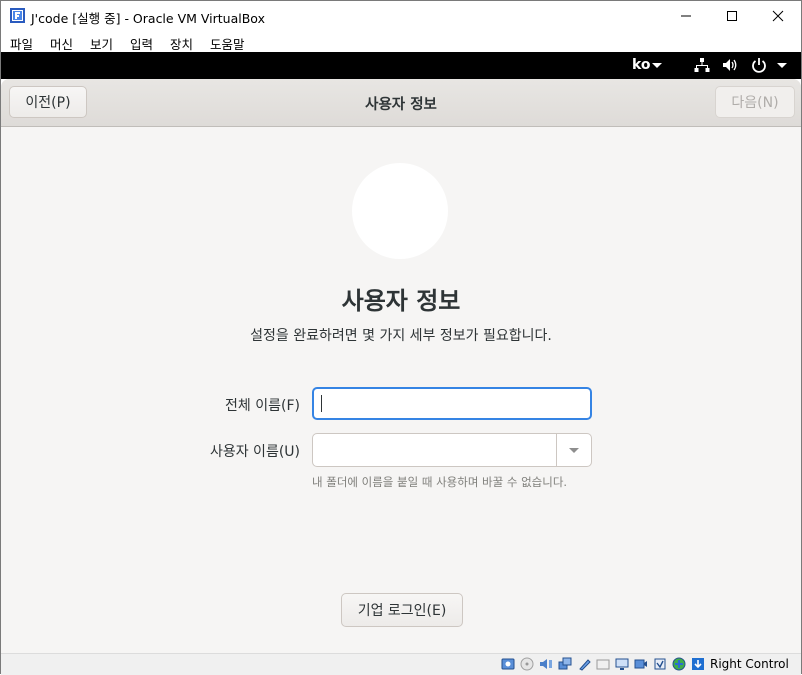 This screenshot has height=675, width=802. I want to click on avatar, so click(400, 211).